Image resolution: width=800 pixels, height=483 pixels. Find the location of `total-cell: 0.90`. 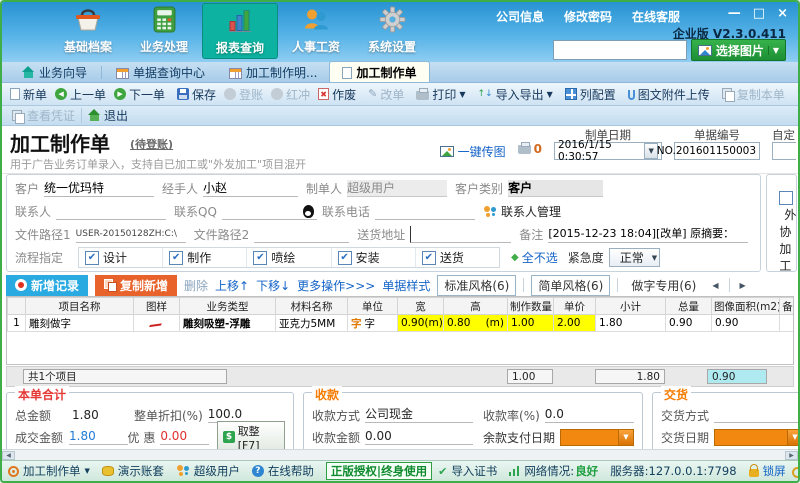

total-cell: 0.90 is located at coordinates (688, 323).